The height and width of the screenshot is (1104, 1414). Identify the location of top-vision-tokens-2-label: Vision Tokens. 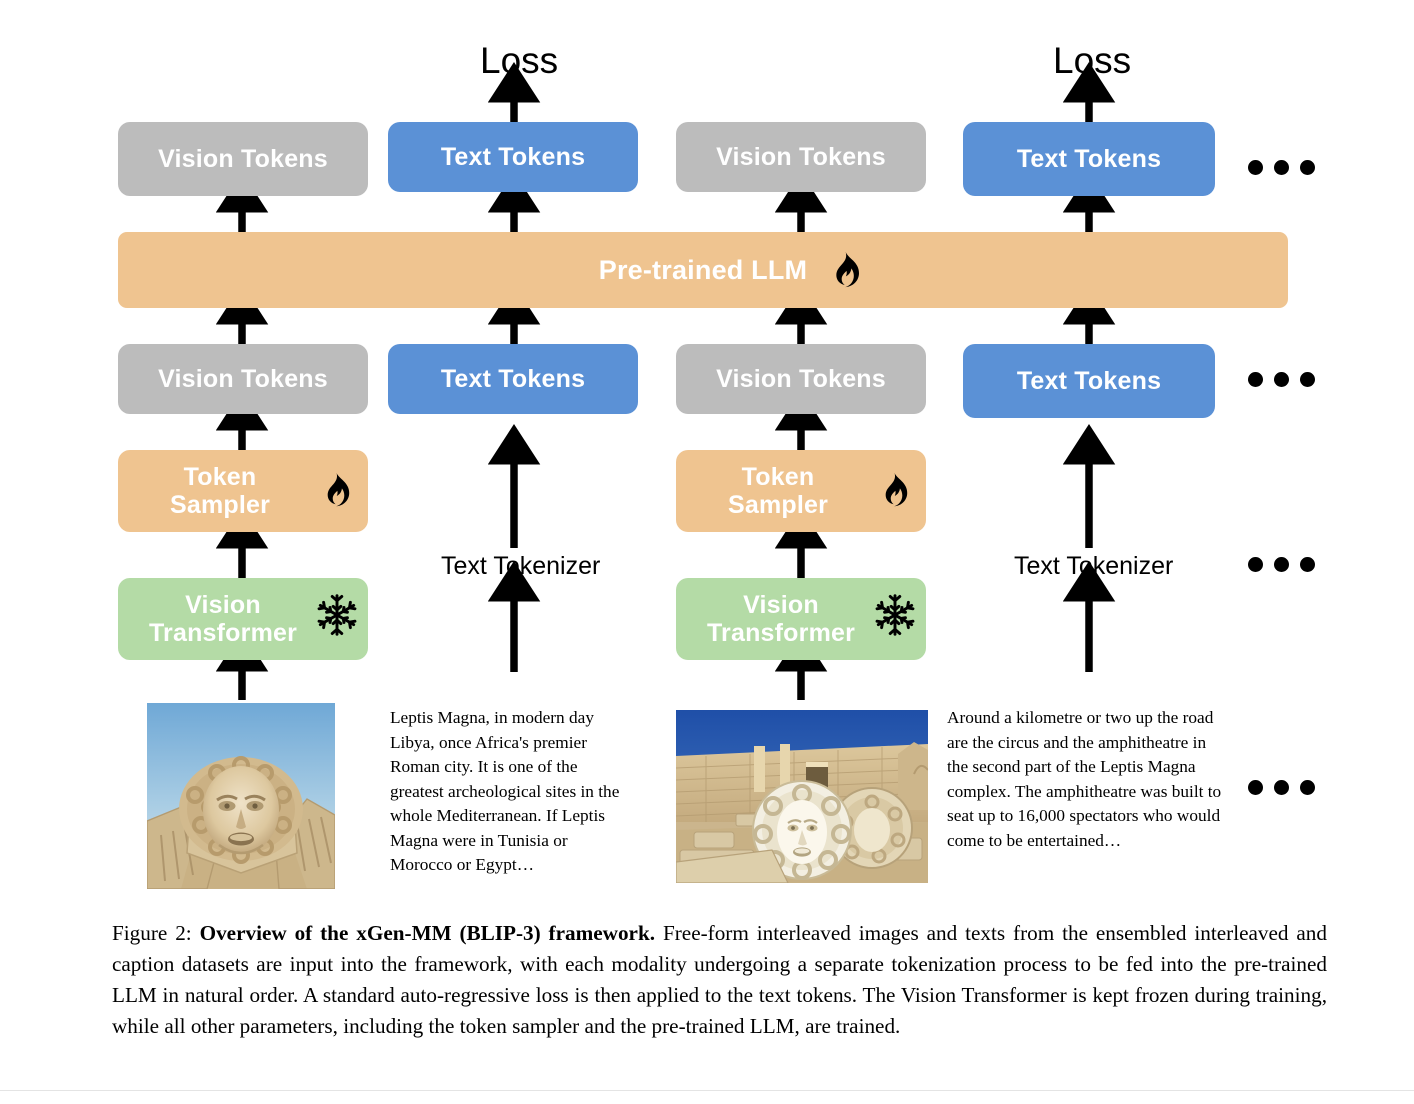
(801, 157).